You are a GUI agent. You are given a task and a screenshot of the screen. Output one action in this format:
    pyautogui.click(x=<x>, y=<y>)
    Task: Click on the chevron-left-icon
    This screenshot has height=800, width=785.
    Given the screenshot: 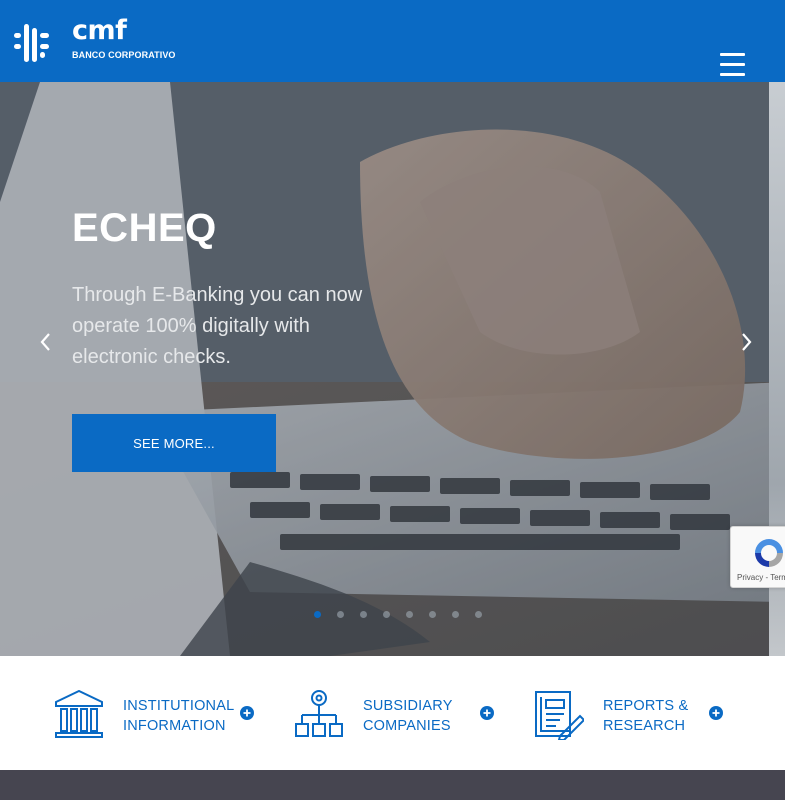 What is the action you would take?
    pyautogui.click(x=45, y=342)
    